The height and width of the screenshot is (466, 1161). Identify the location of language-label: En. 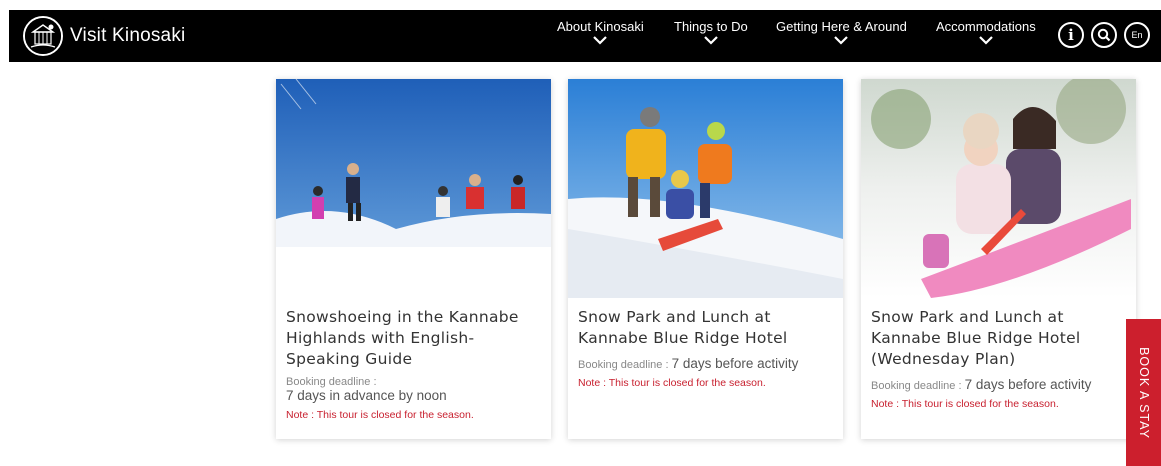
(1137, 35).